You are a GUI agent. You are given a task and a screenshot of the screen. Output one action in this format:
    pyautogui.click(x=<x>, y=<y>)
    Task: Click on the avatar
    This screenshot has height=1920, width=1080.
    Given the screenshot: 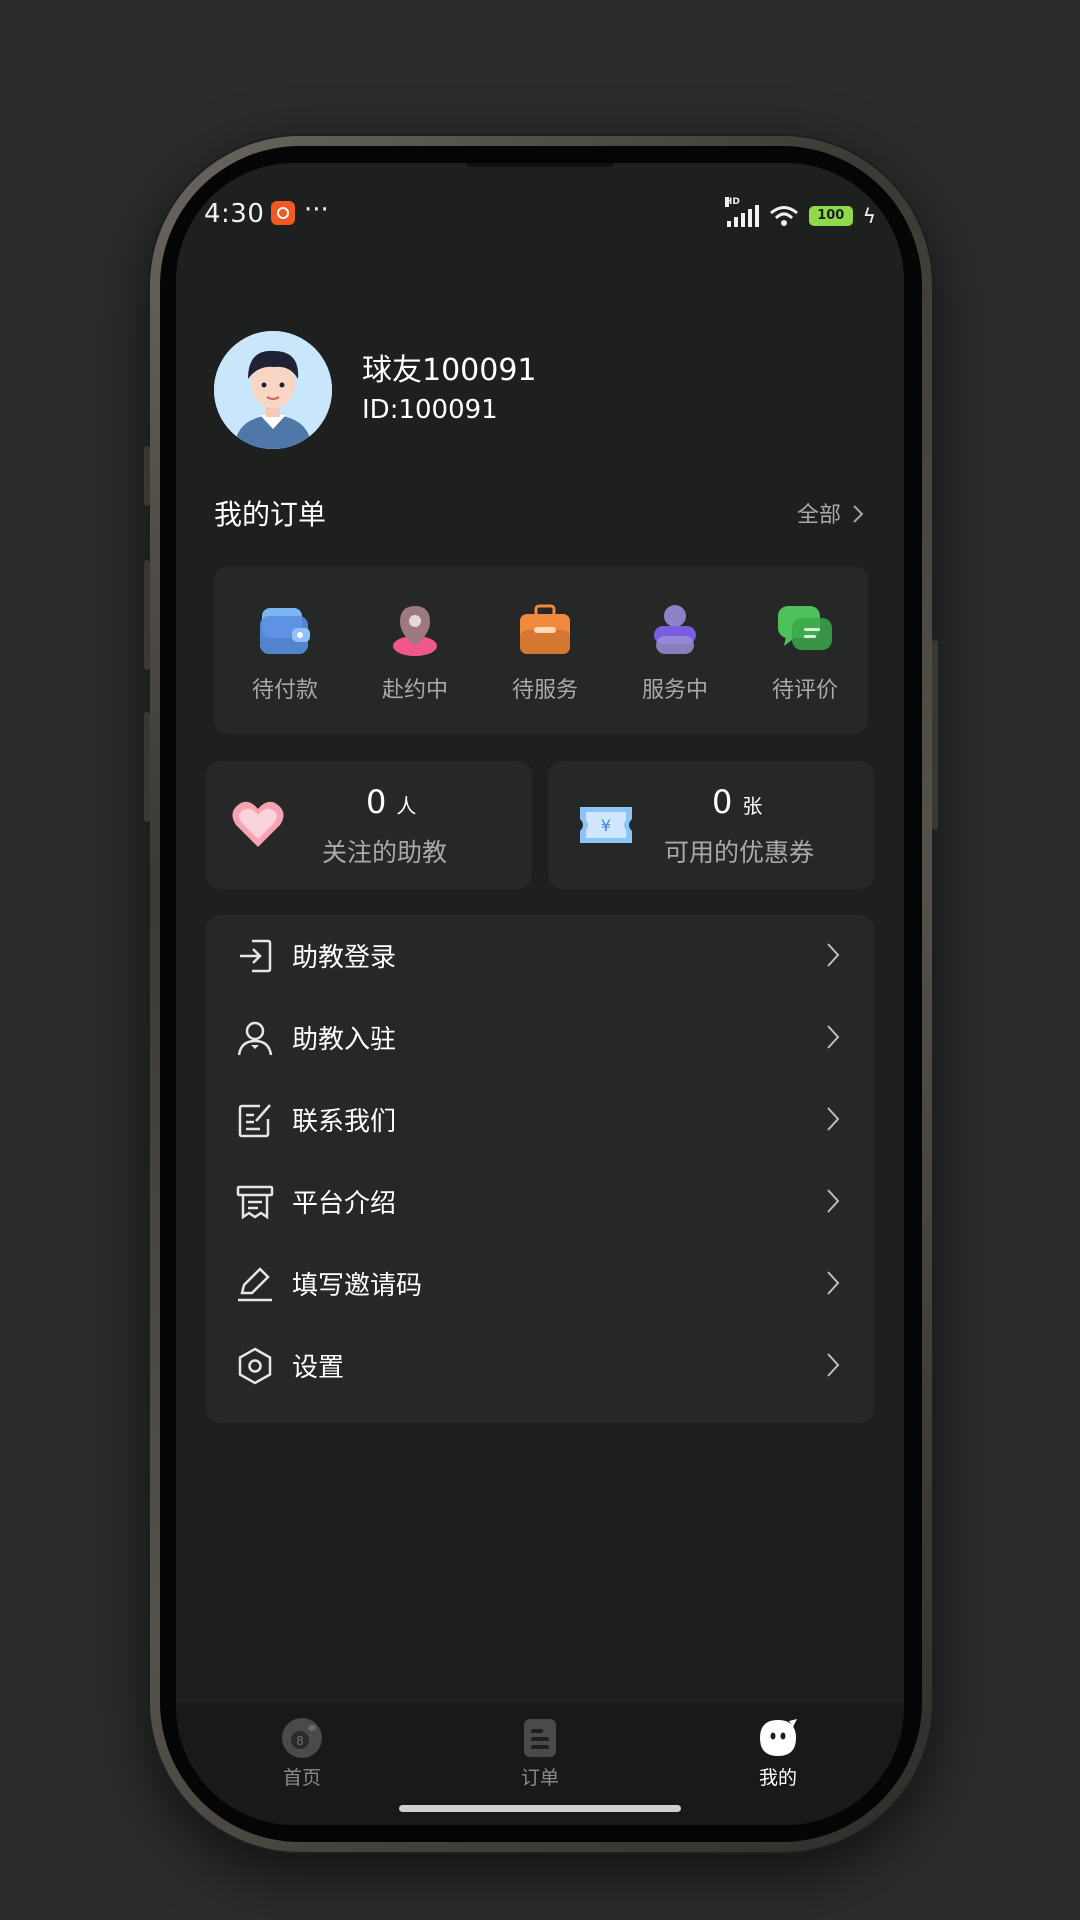 What is the action you would take?
    pyautogui.click(x=273, y=390)
    